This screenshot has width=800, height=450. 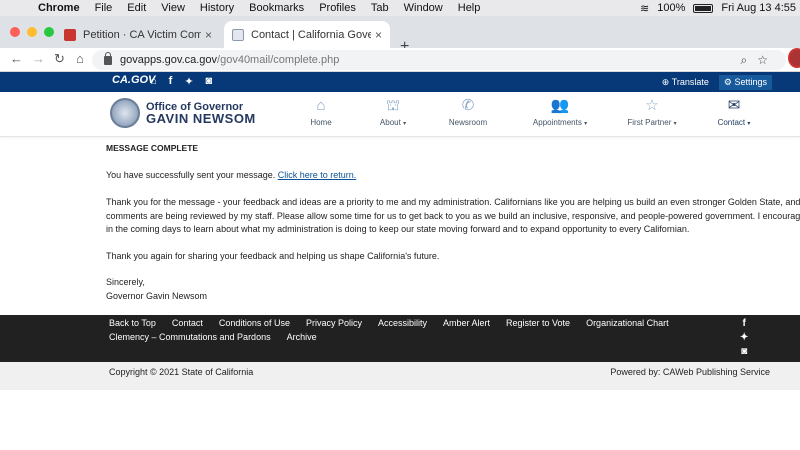 What do you see at coordinates (59, 59) in the screenshot?
I see `reload-icon: ↻` at bounding box center [59, 59].